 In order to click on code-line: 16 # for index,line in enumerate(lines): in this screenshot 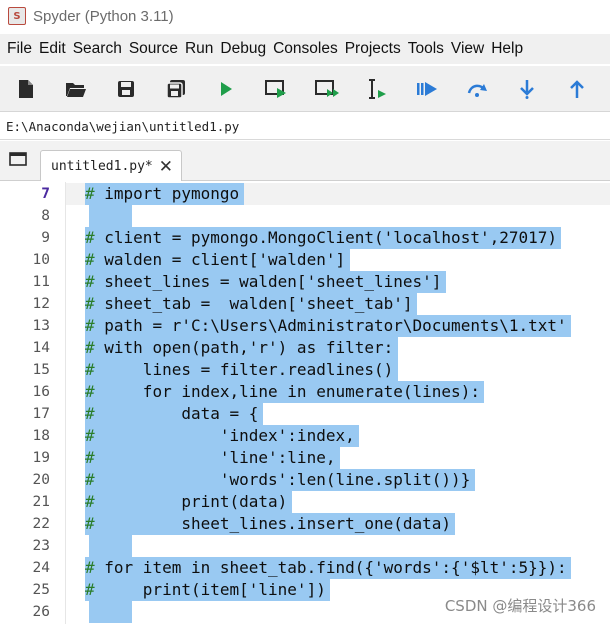, I will do `click(305, 392)`.